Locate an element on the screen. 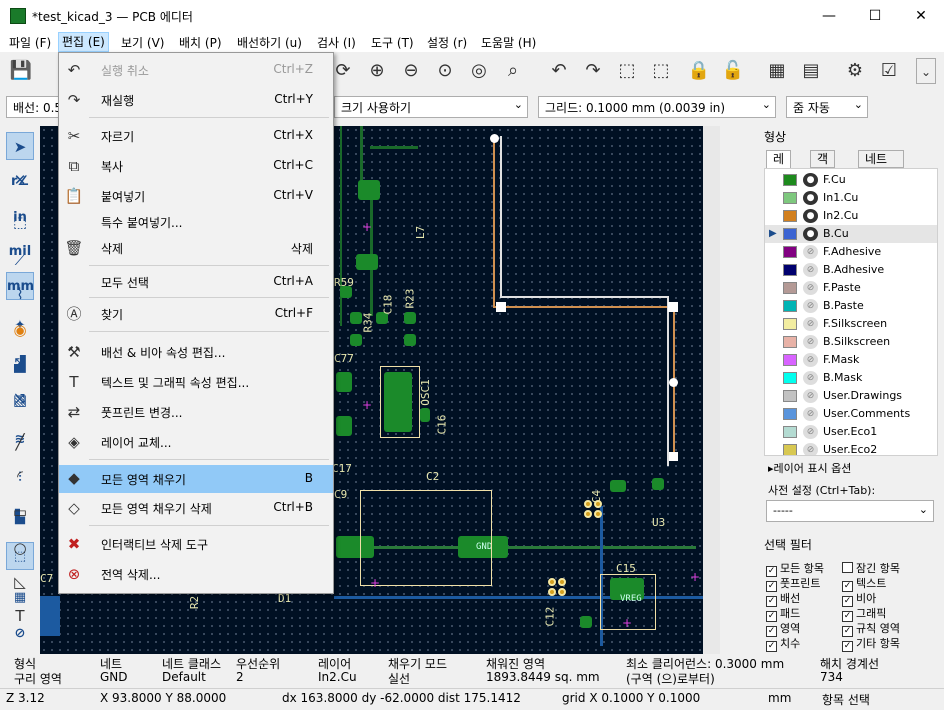 The image size is (944, 710). zoom-select: 줌 자동 ⌄ is located at coordinates (827, 107).